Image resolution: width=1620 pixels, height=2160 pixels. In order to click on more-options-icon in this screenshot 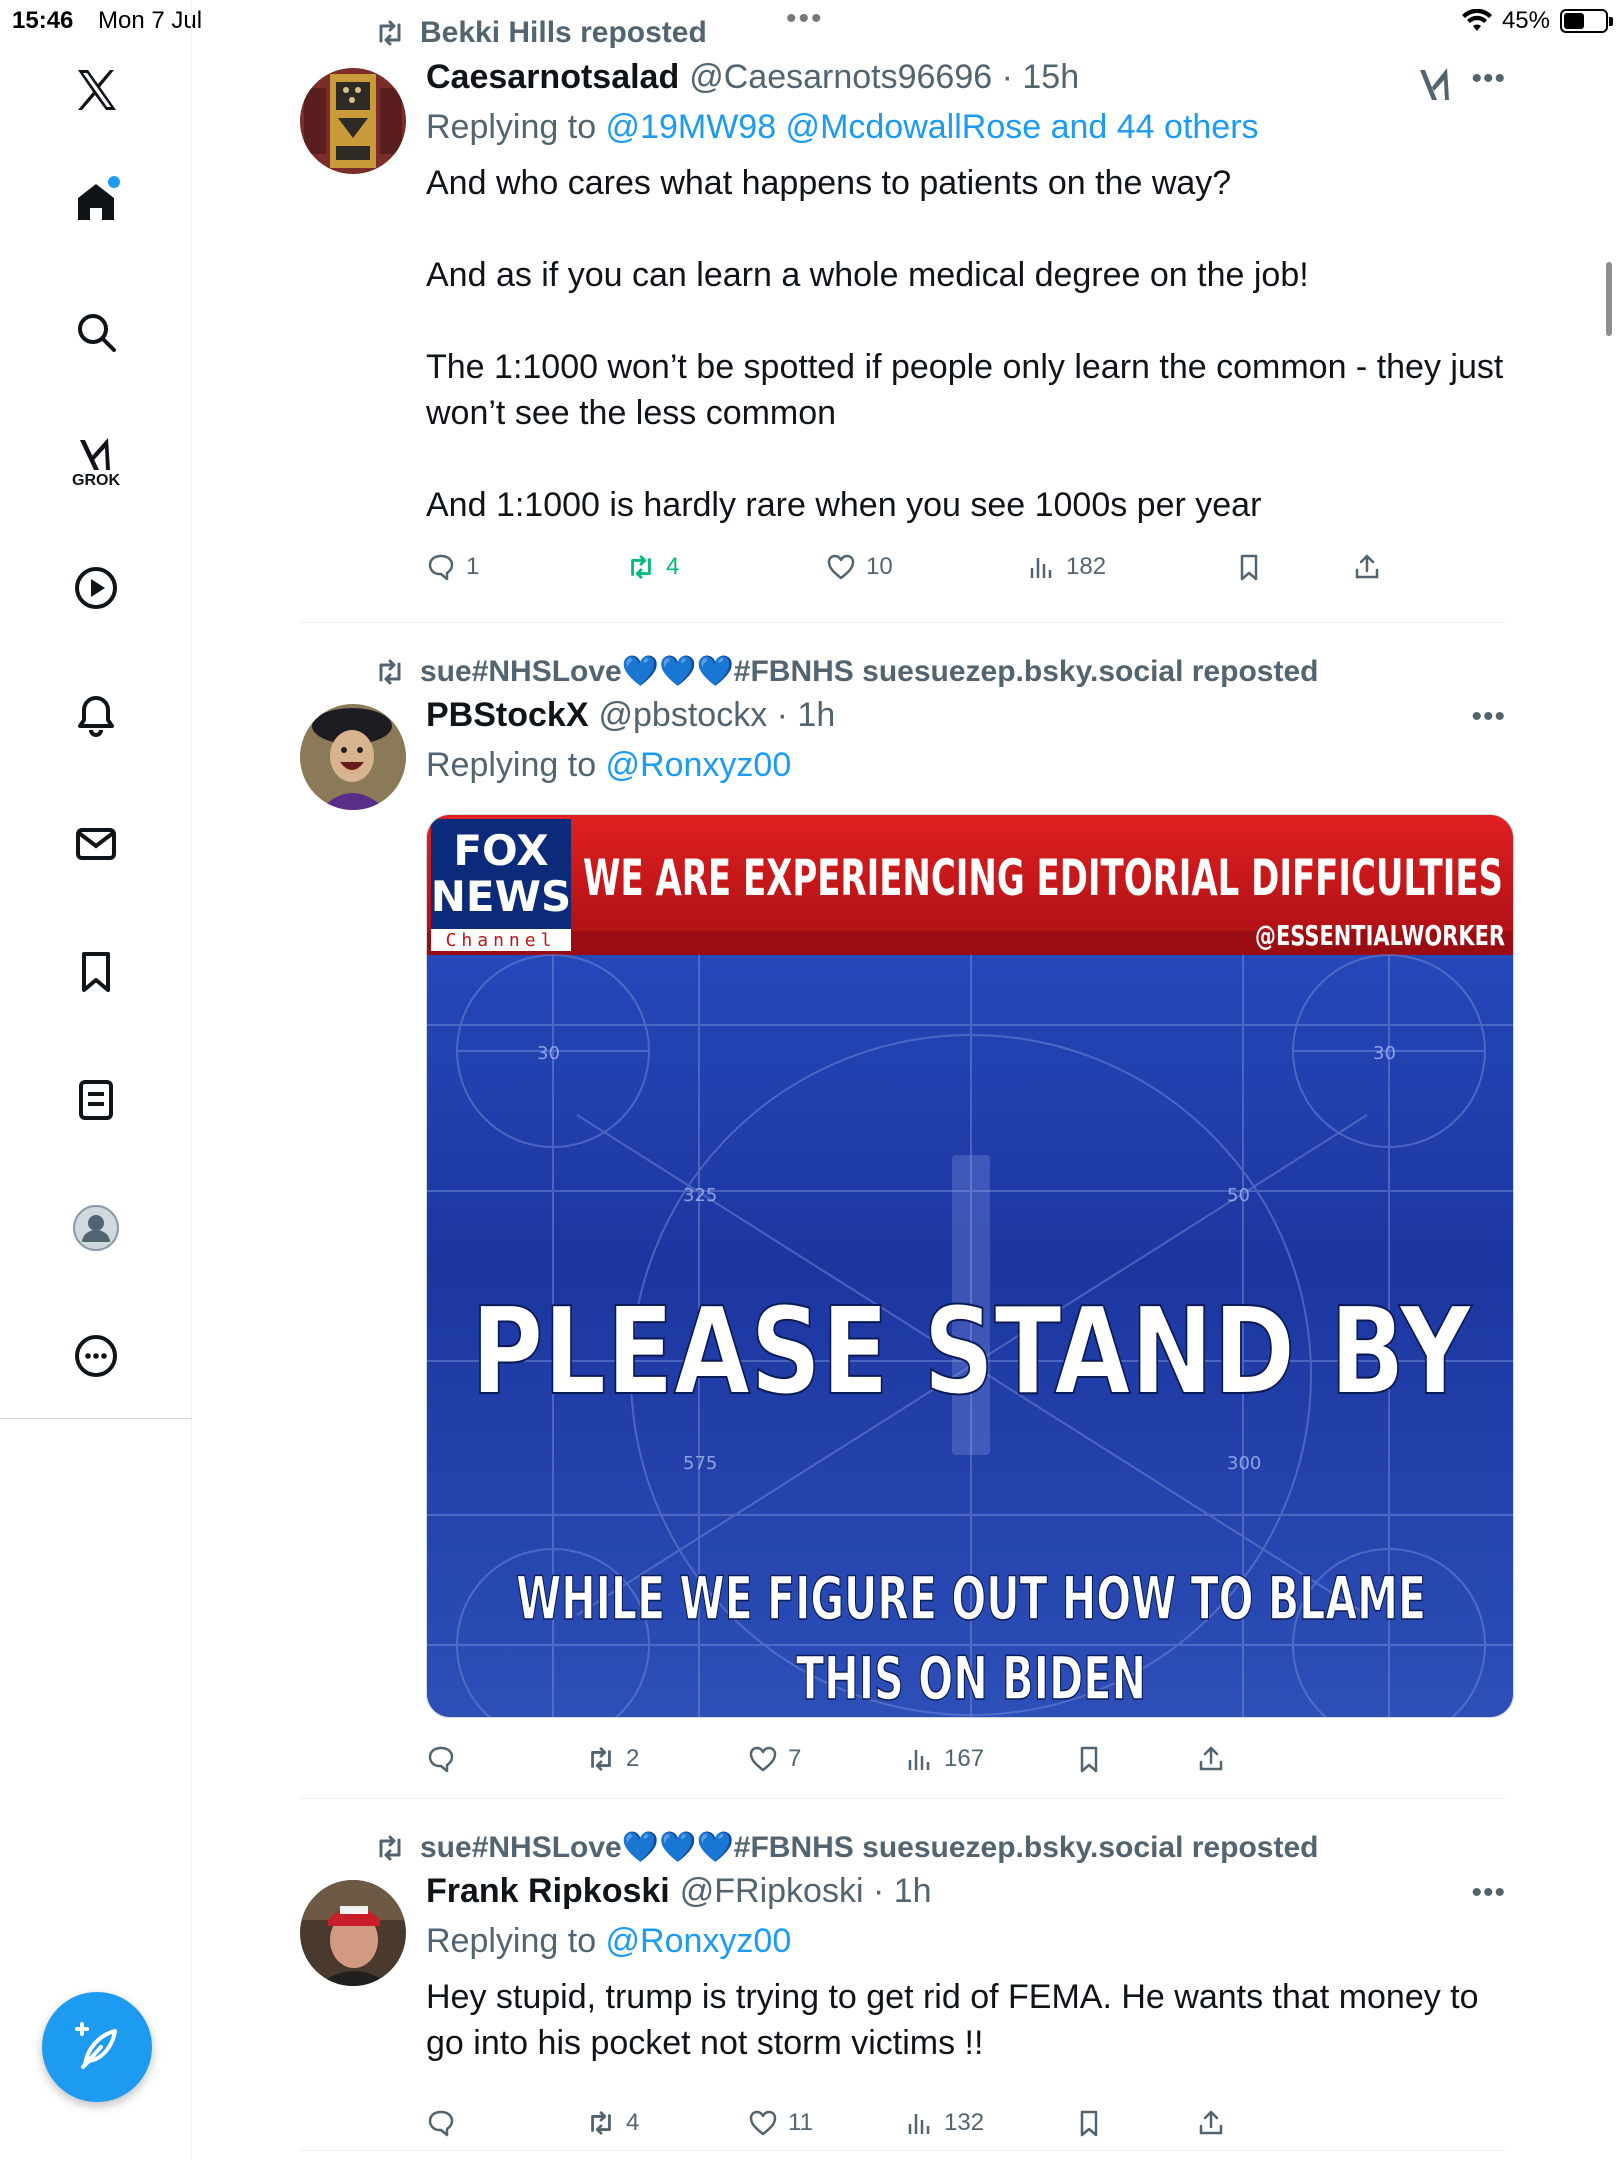, I will do `click(96, 1356)`.